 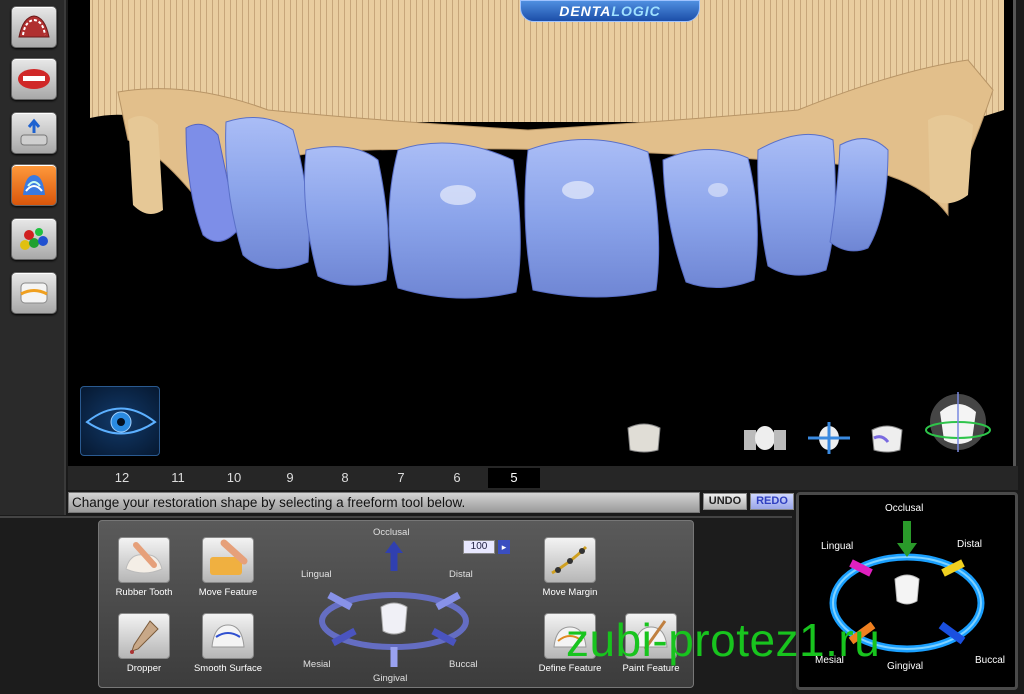 I want to click on direction-occlusal-label: Occlusal, so click(x=391, y=532).